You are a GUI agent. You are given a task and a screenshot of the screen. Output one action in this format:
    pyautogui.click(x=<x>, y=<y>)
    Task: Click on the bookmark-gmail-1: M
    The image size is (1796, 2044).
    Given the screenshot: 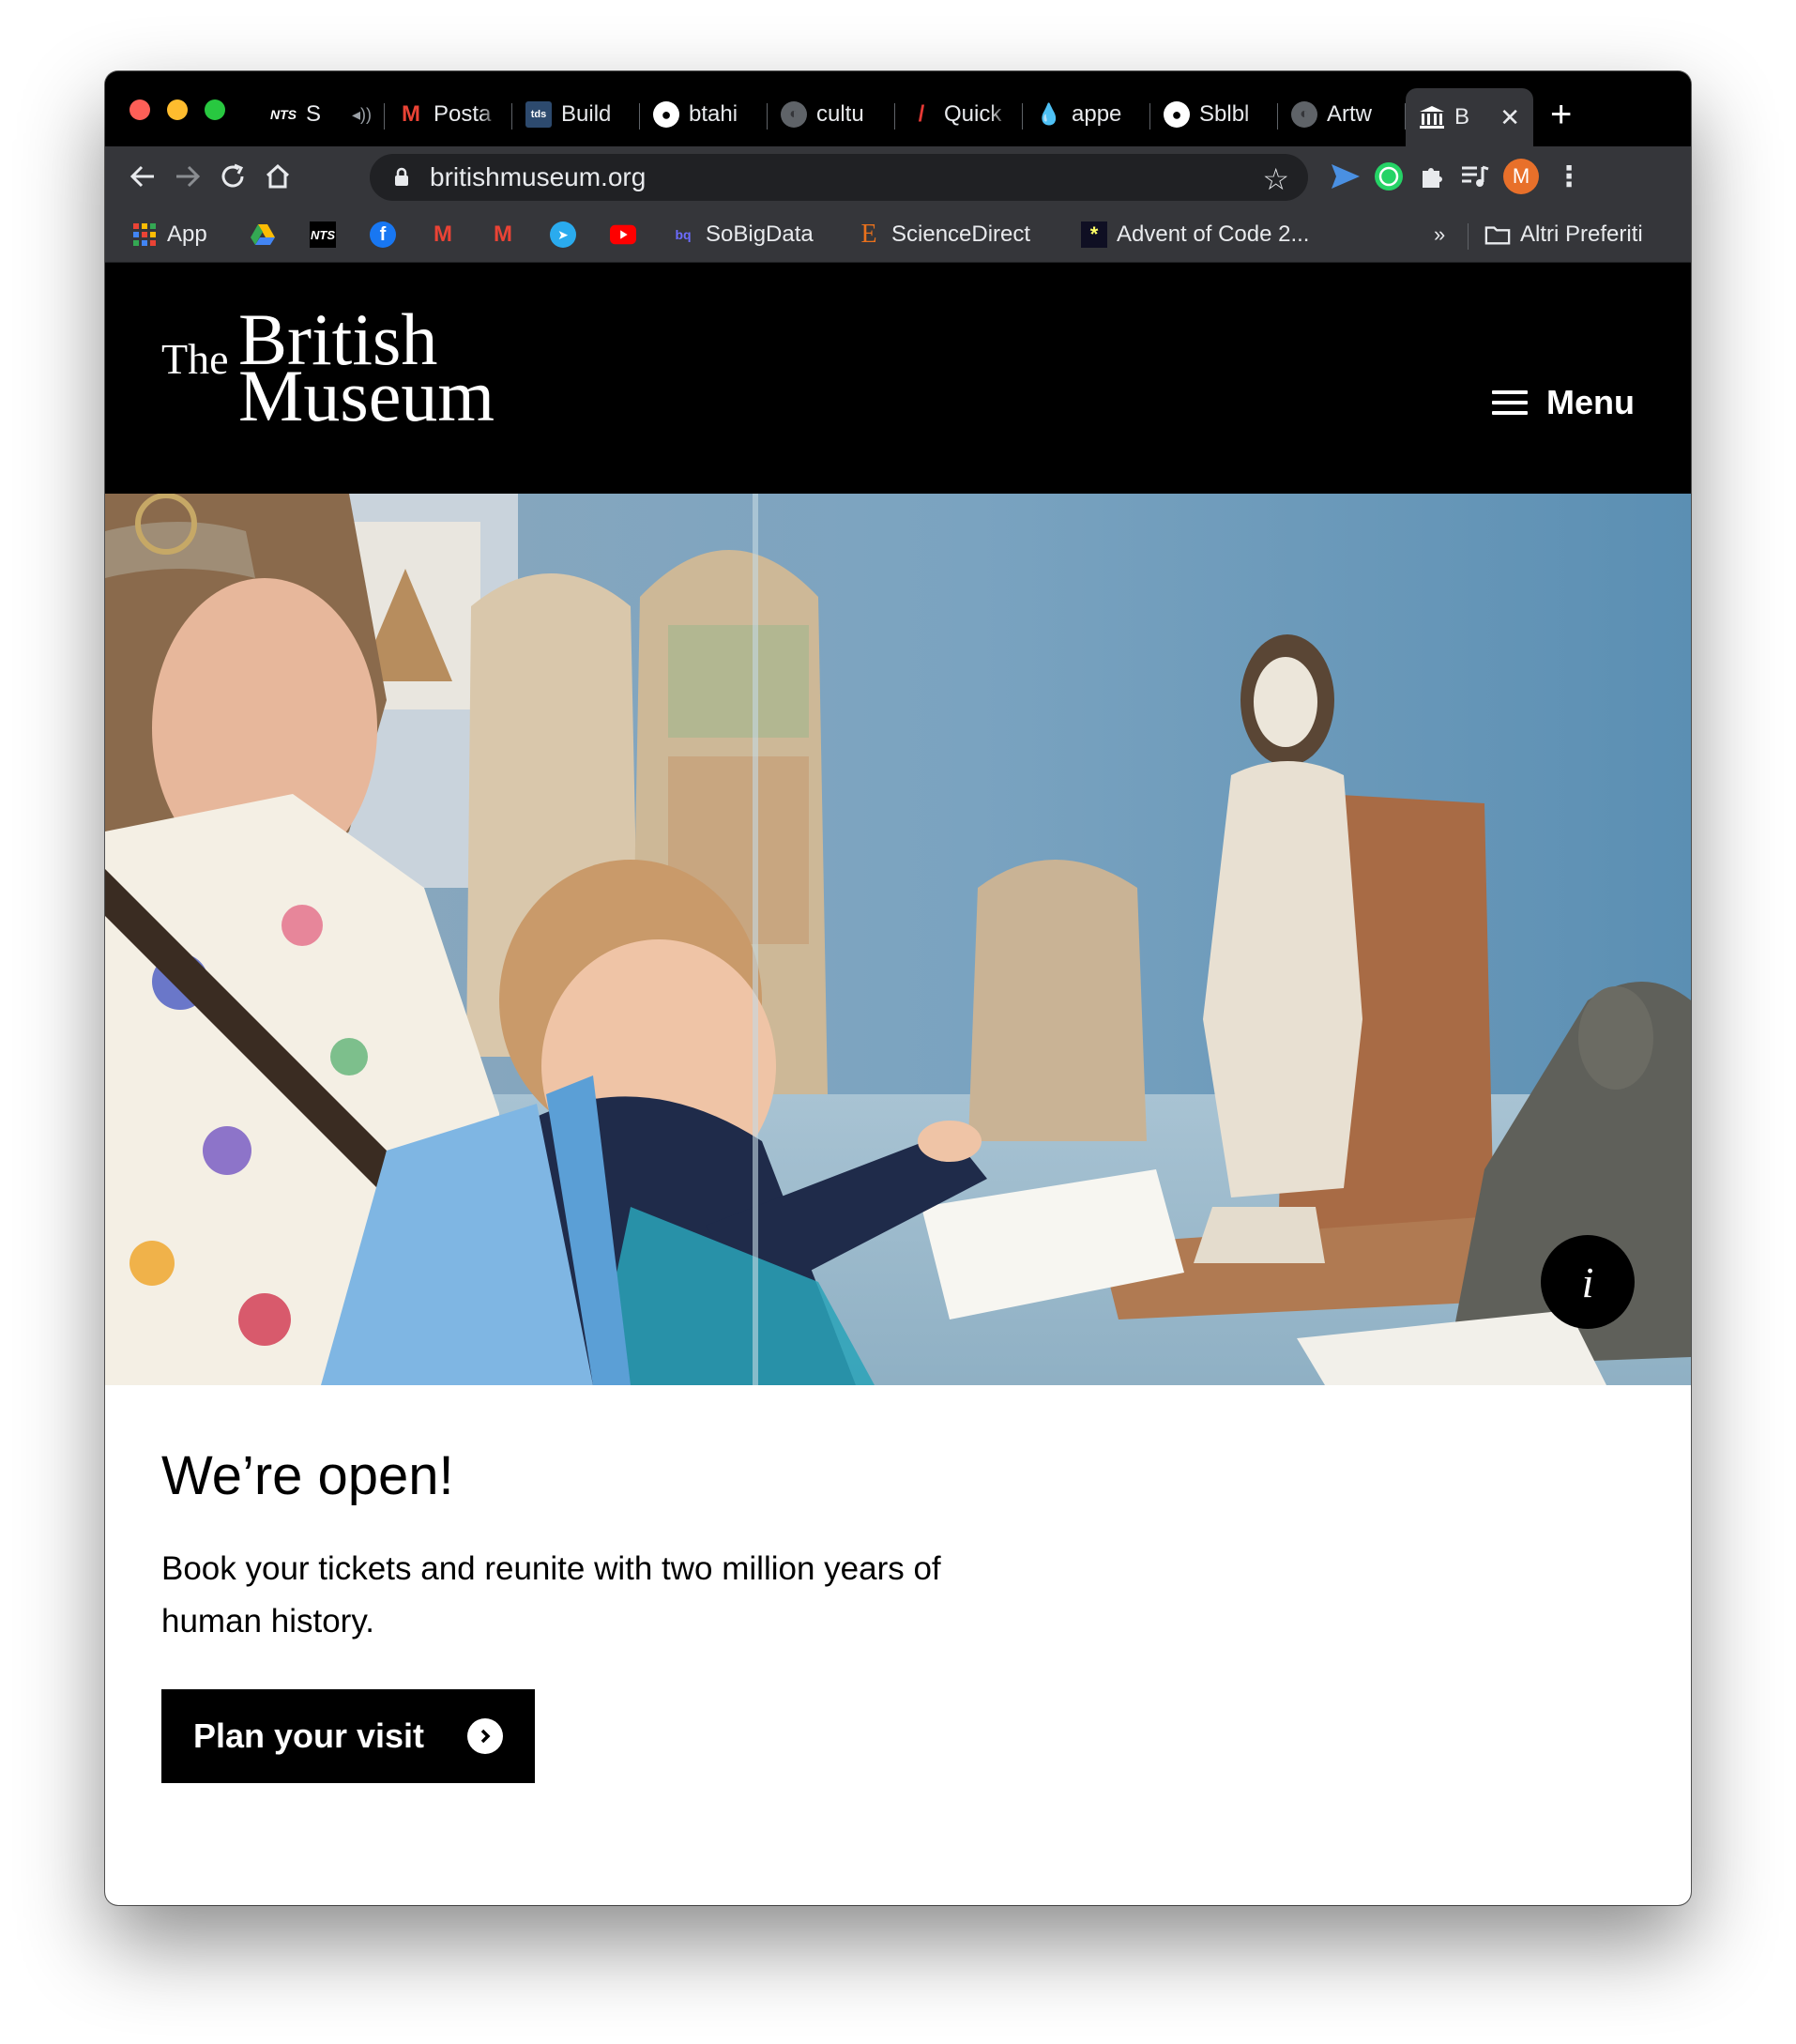 What is the action you would take?
    pyautogui.click(x=443, y=235)
    